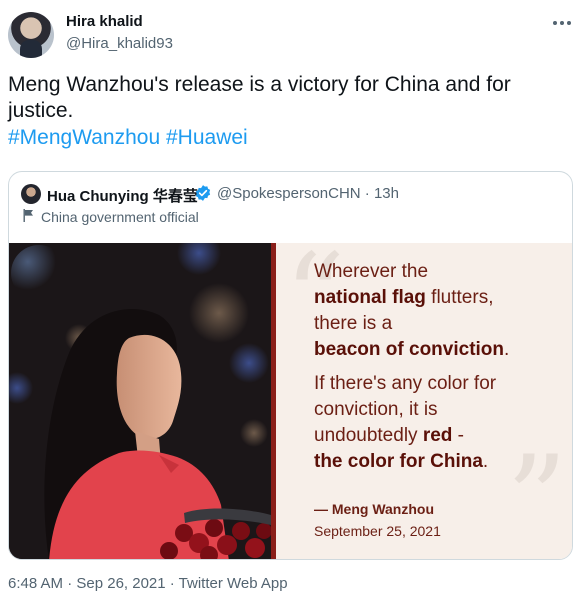 The image size is (583, 600). I want to click on quote-attribution-name: — Meng Wanzhou, so click(374, 509).